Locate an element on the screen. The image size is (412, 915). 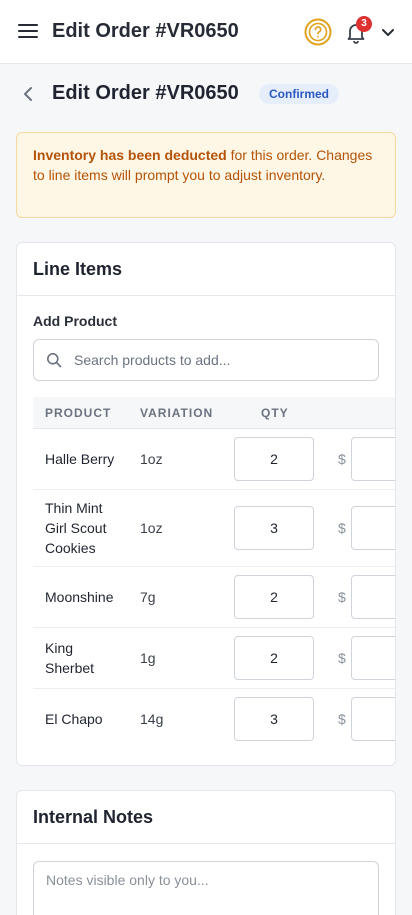
column-header-product: PRODUCT is located at coordinates (78, 413).